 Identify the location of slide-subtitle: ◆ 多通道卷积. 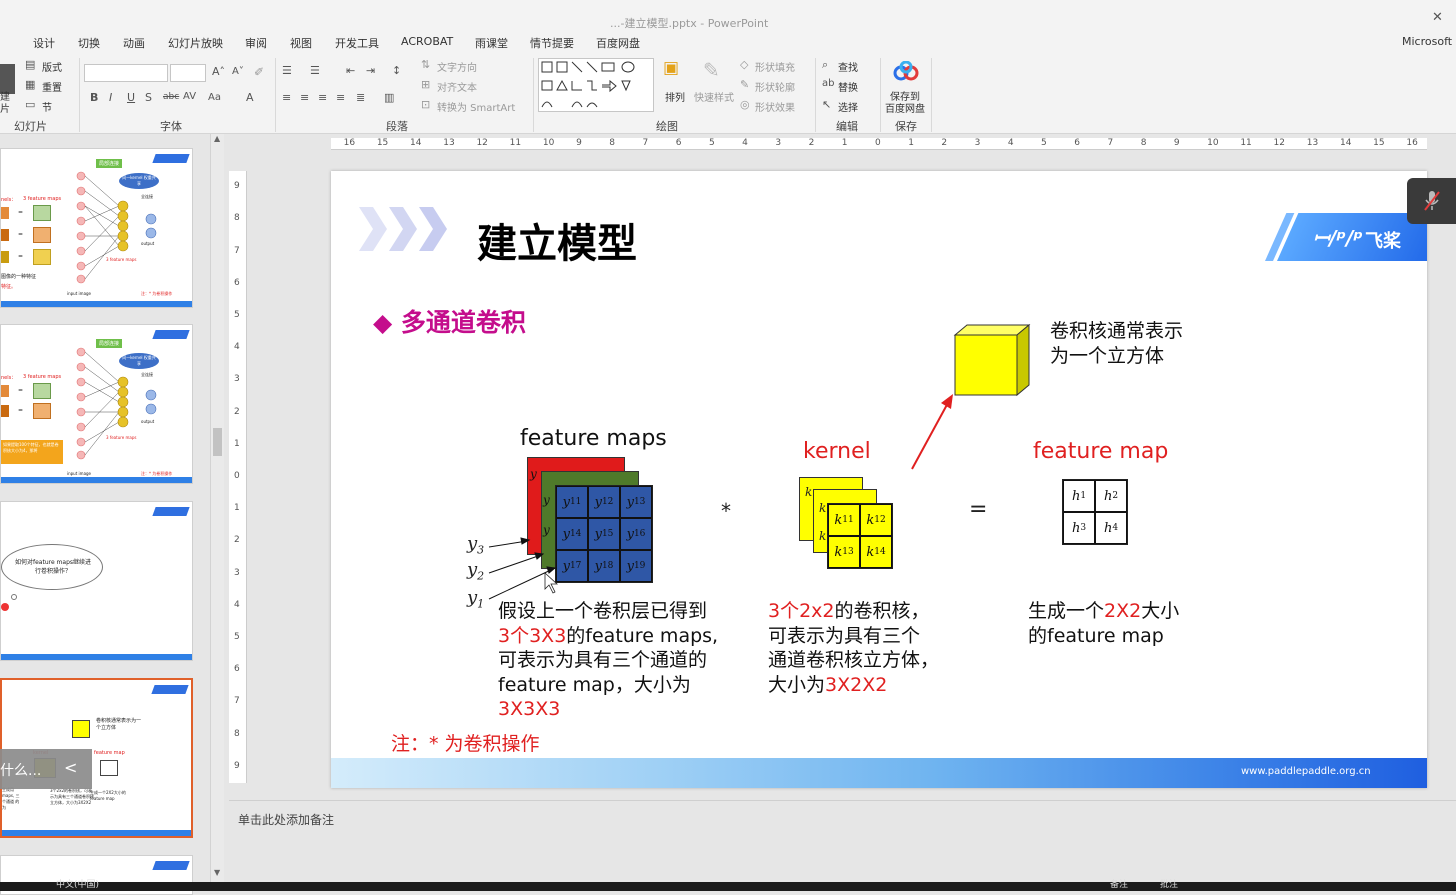
(449, 321).